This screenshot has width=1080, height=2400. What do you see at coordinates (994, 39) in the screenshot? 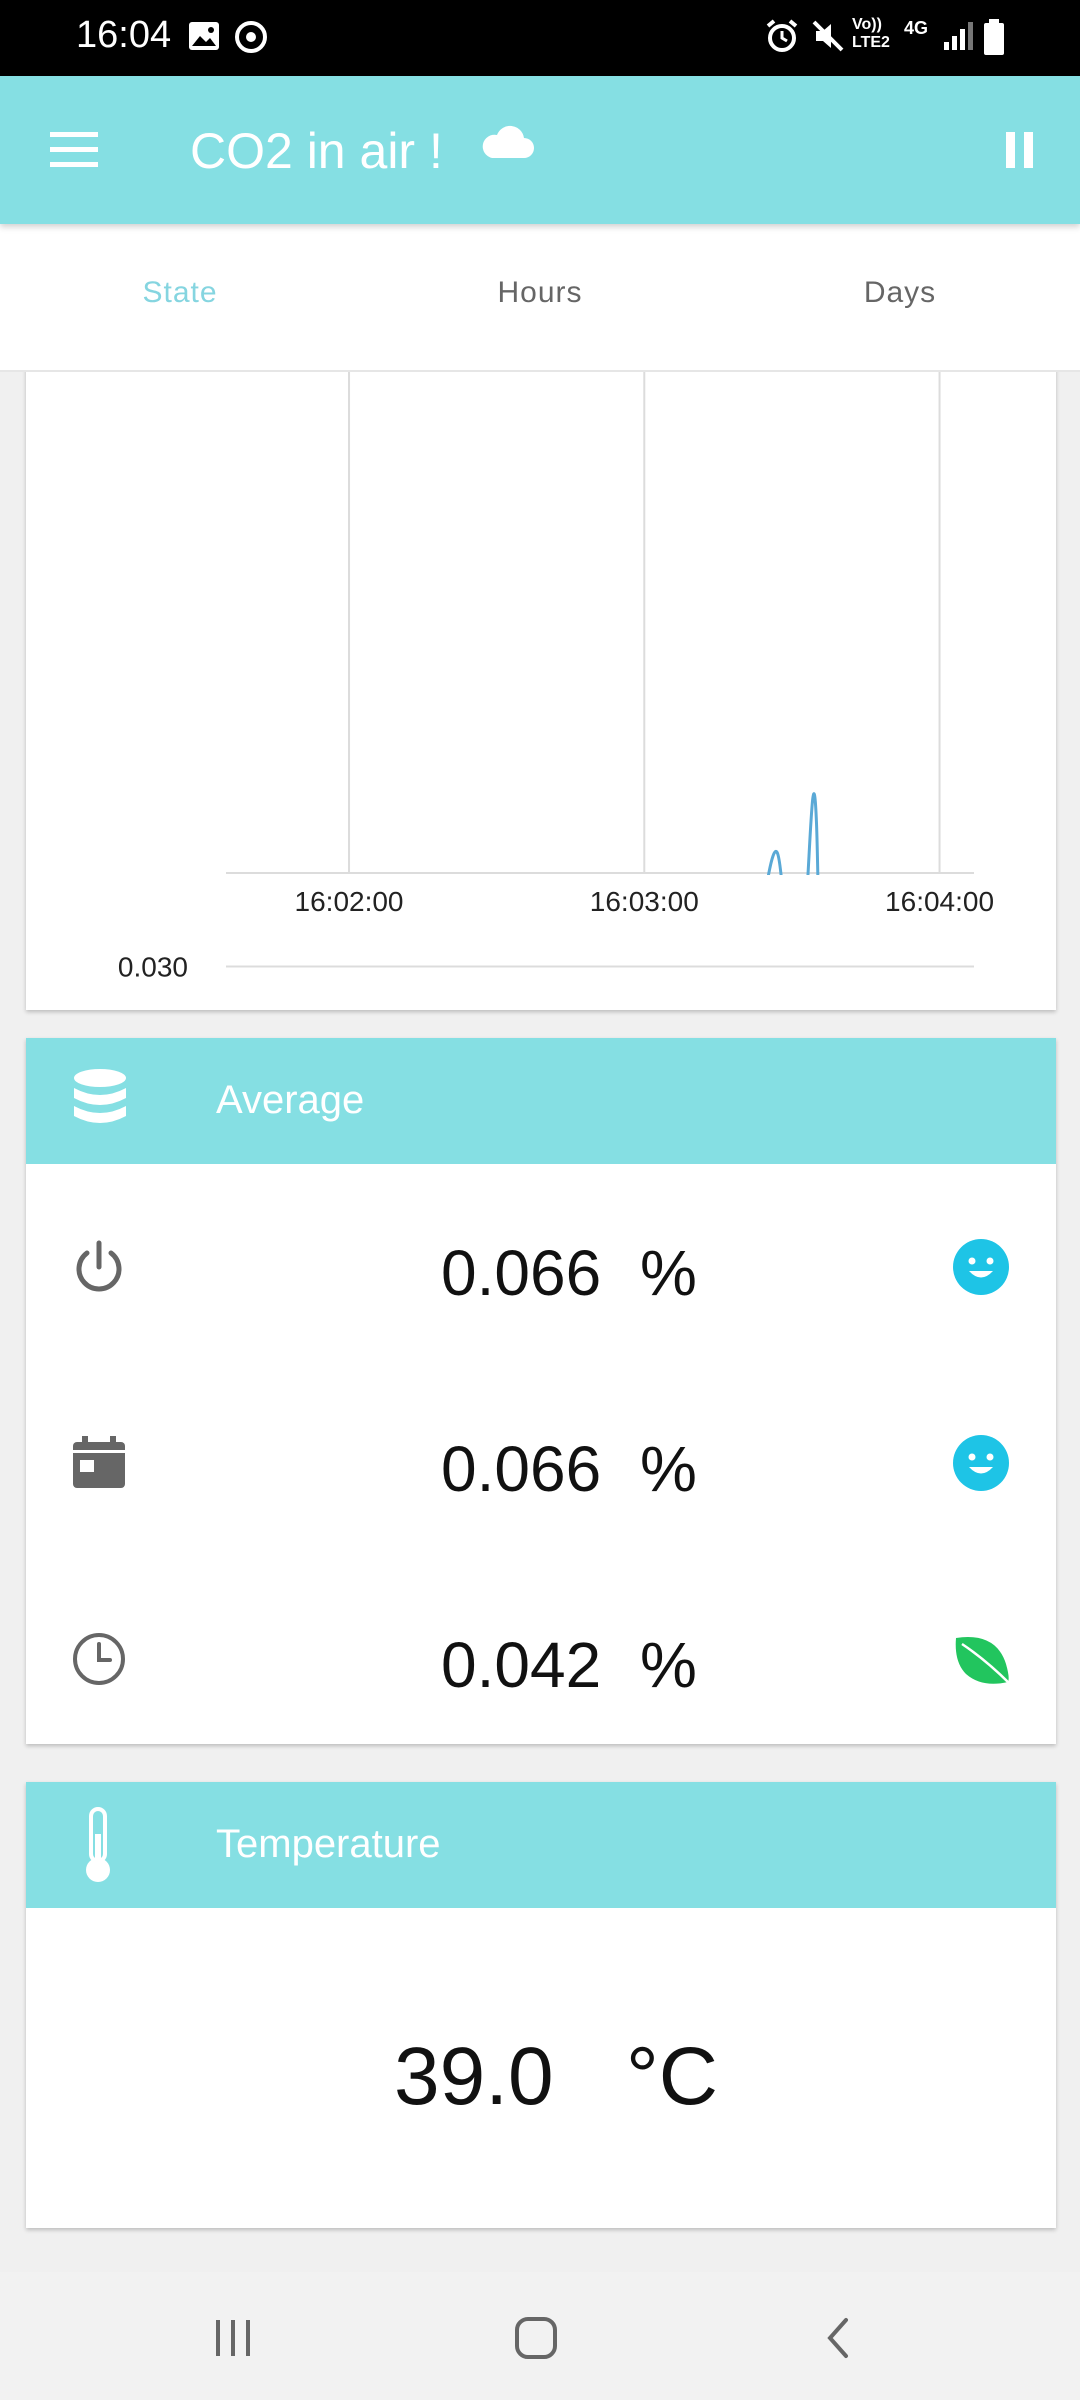
I see `battery-icon` at bounding box center [994, 39].